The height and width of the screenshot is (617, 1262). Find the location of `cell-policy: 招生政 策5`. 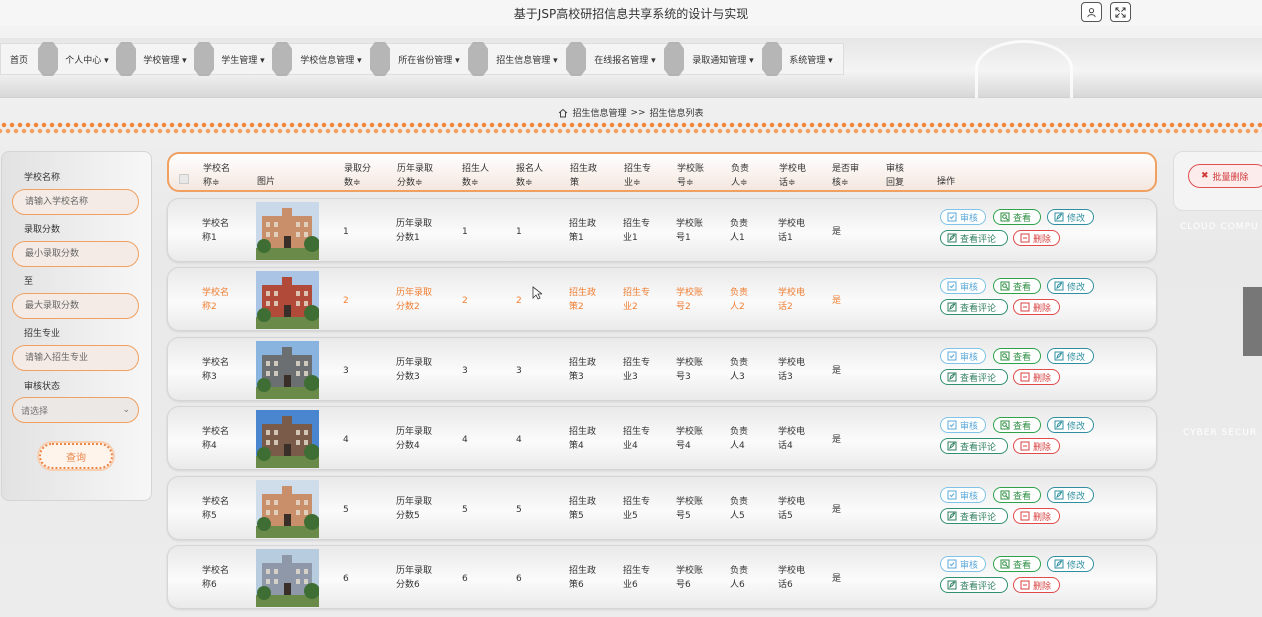

cell-policy: 招生政 策5 is located at coordinates (583, 509).